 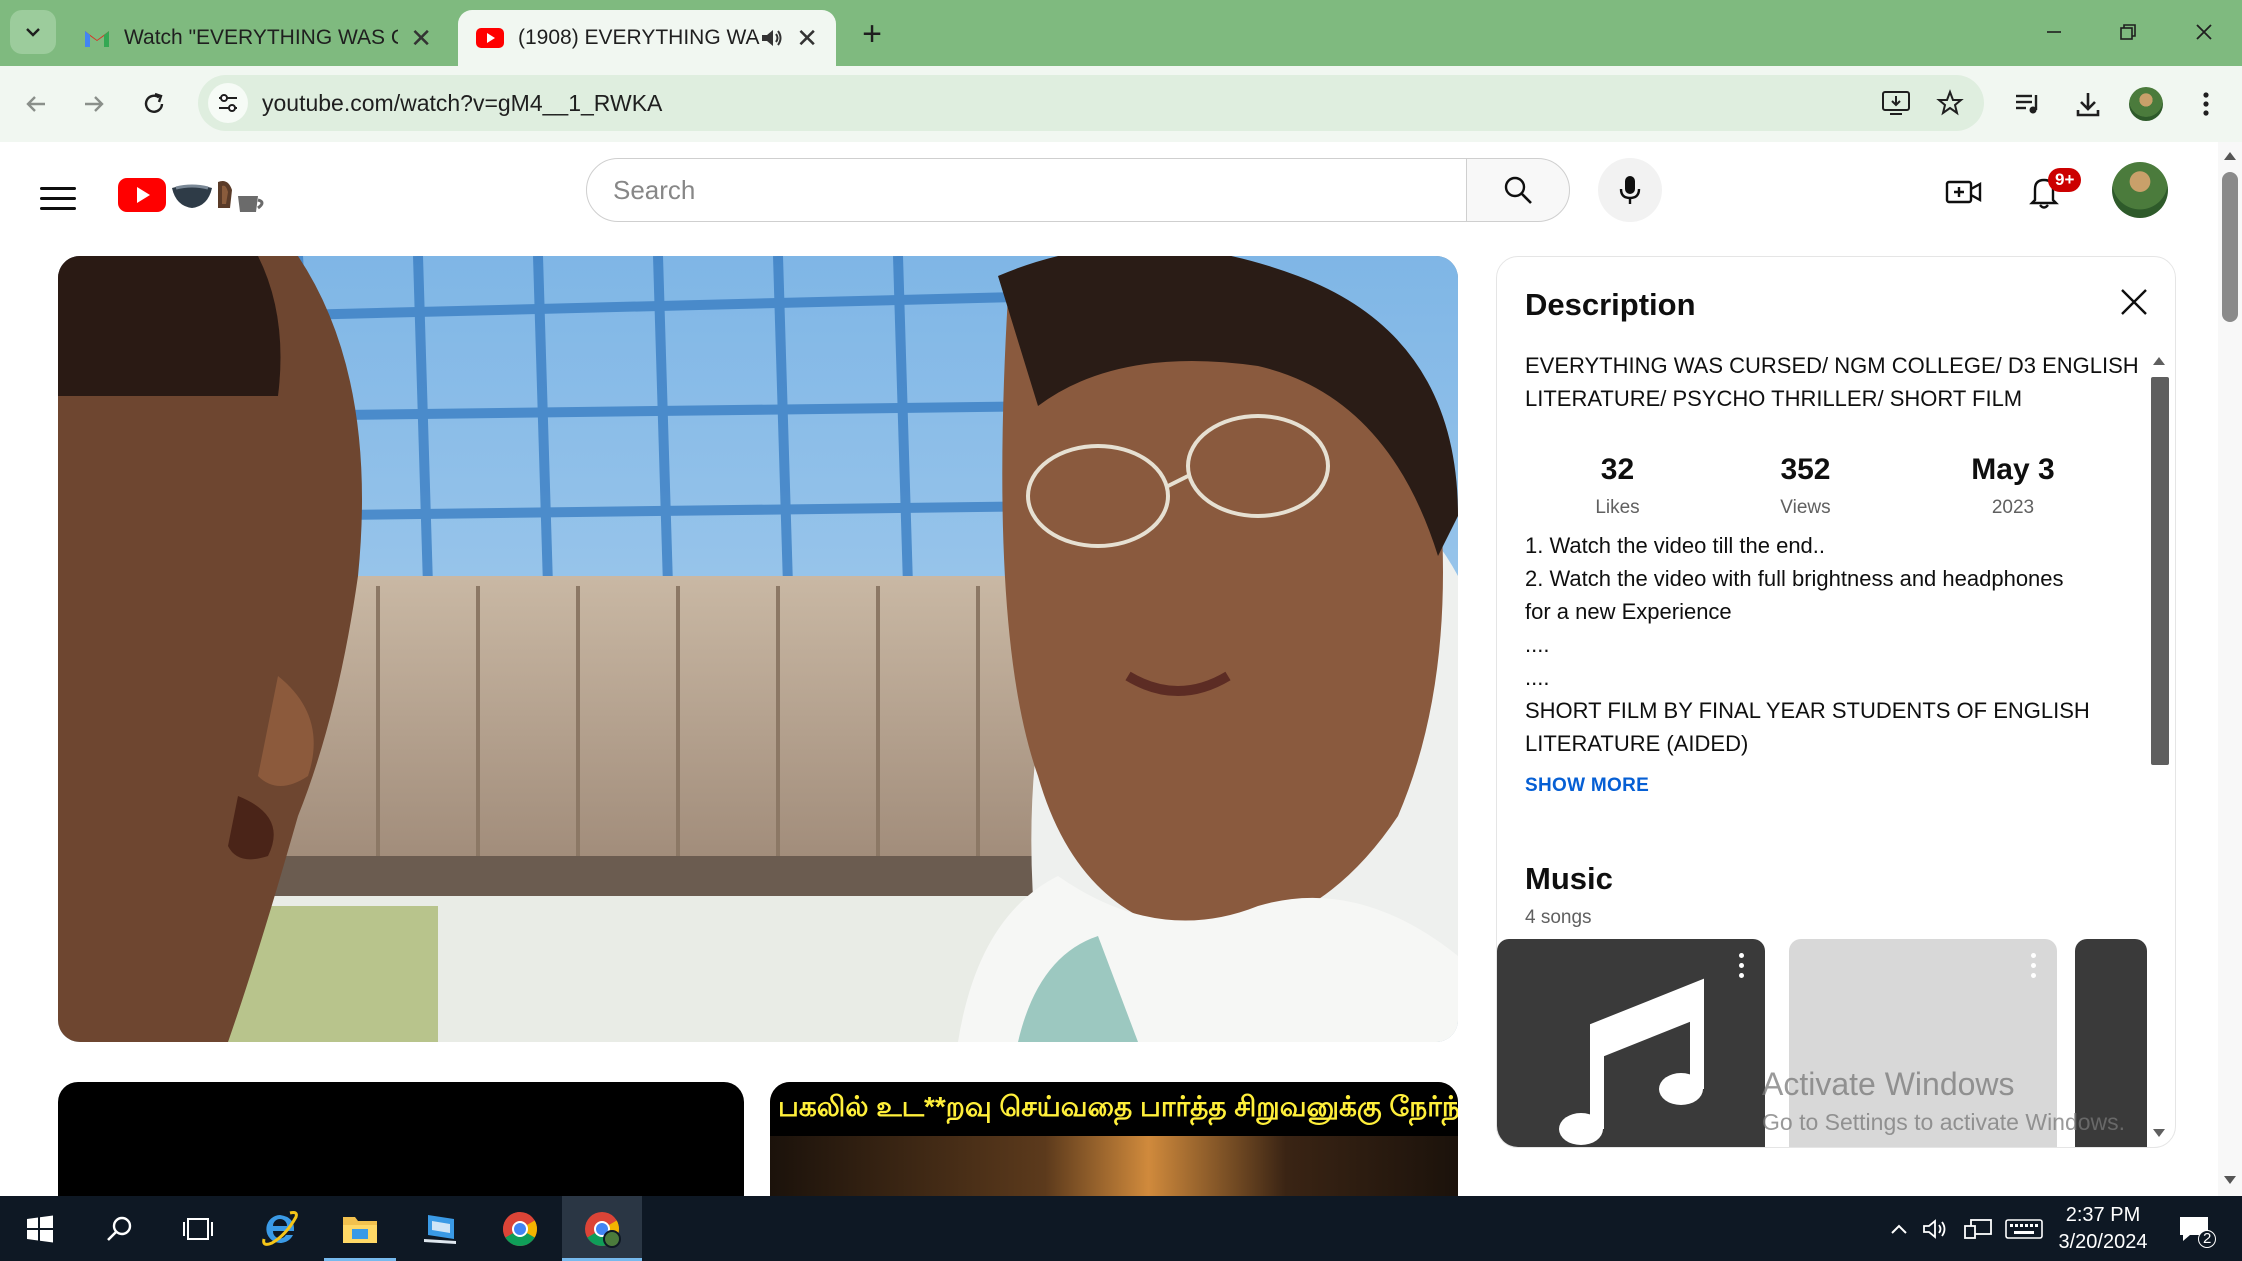 I want to click on search-input, so click(x=1040, y=190).